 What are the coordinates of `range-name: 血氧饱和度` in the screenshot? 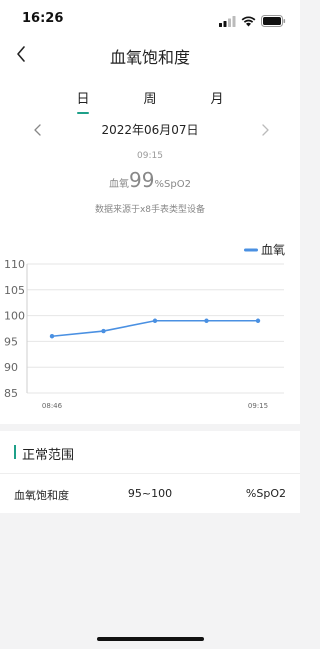 It's located at (41, 495).